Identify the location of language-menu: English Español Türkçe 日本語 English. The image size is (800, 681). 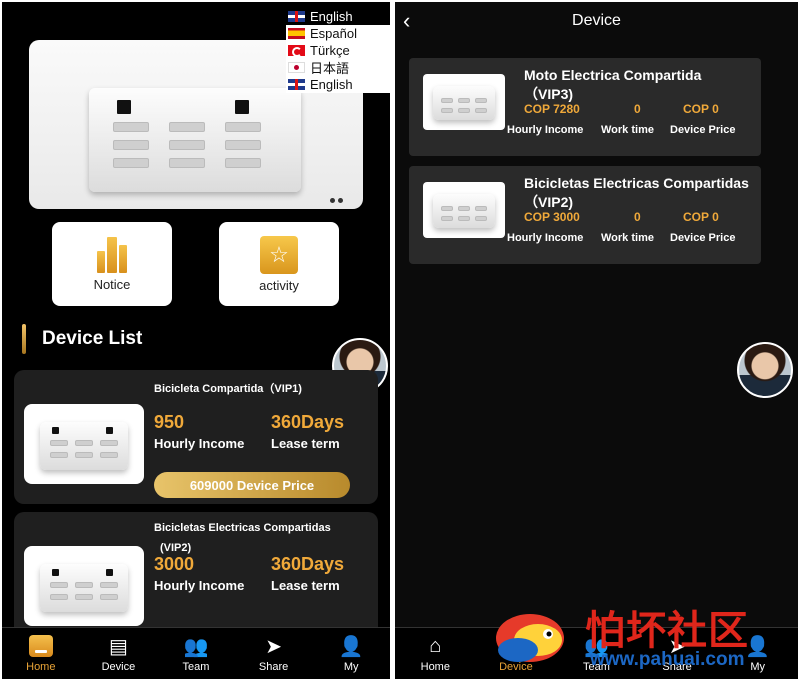
(338, 50).